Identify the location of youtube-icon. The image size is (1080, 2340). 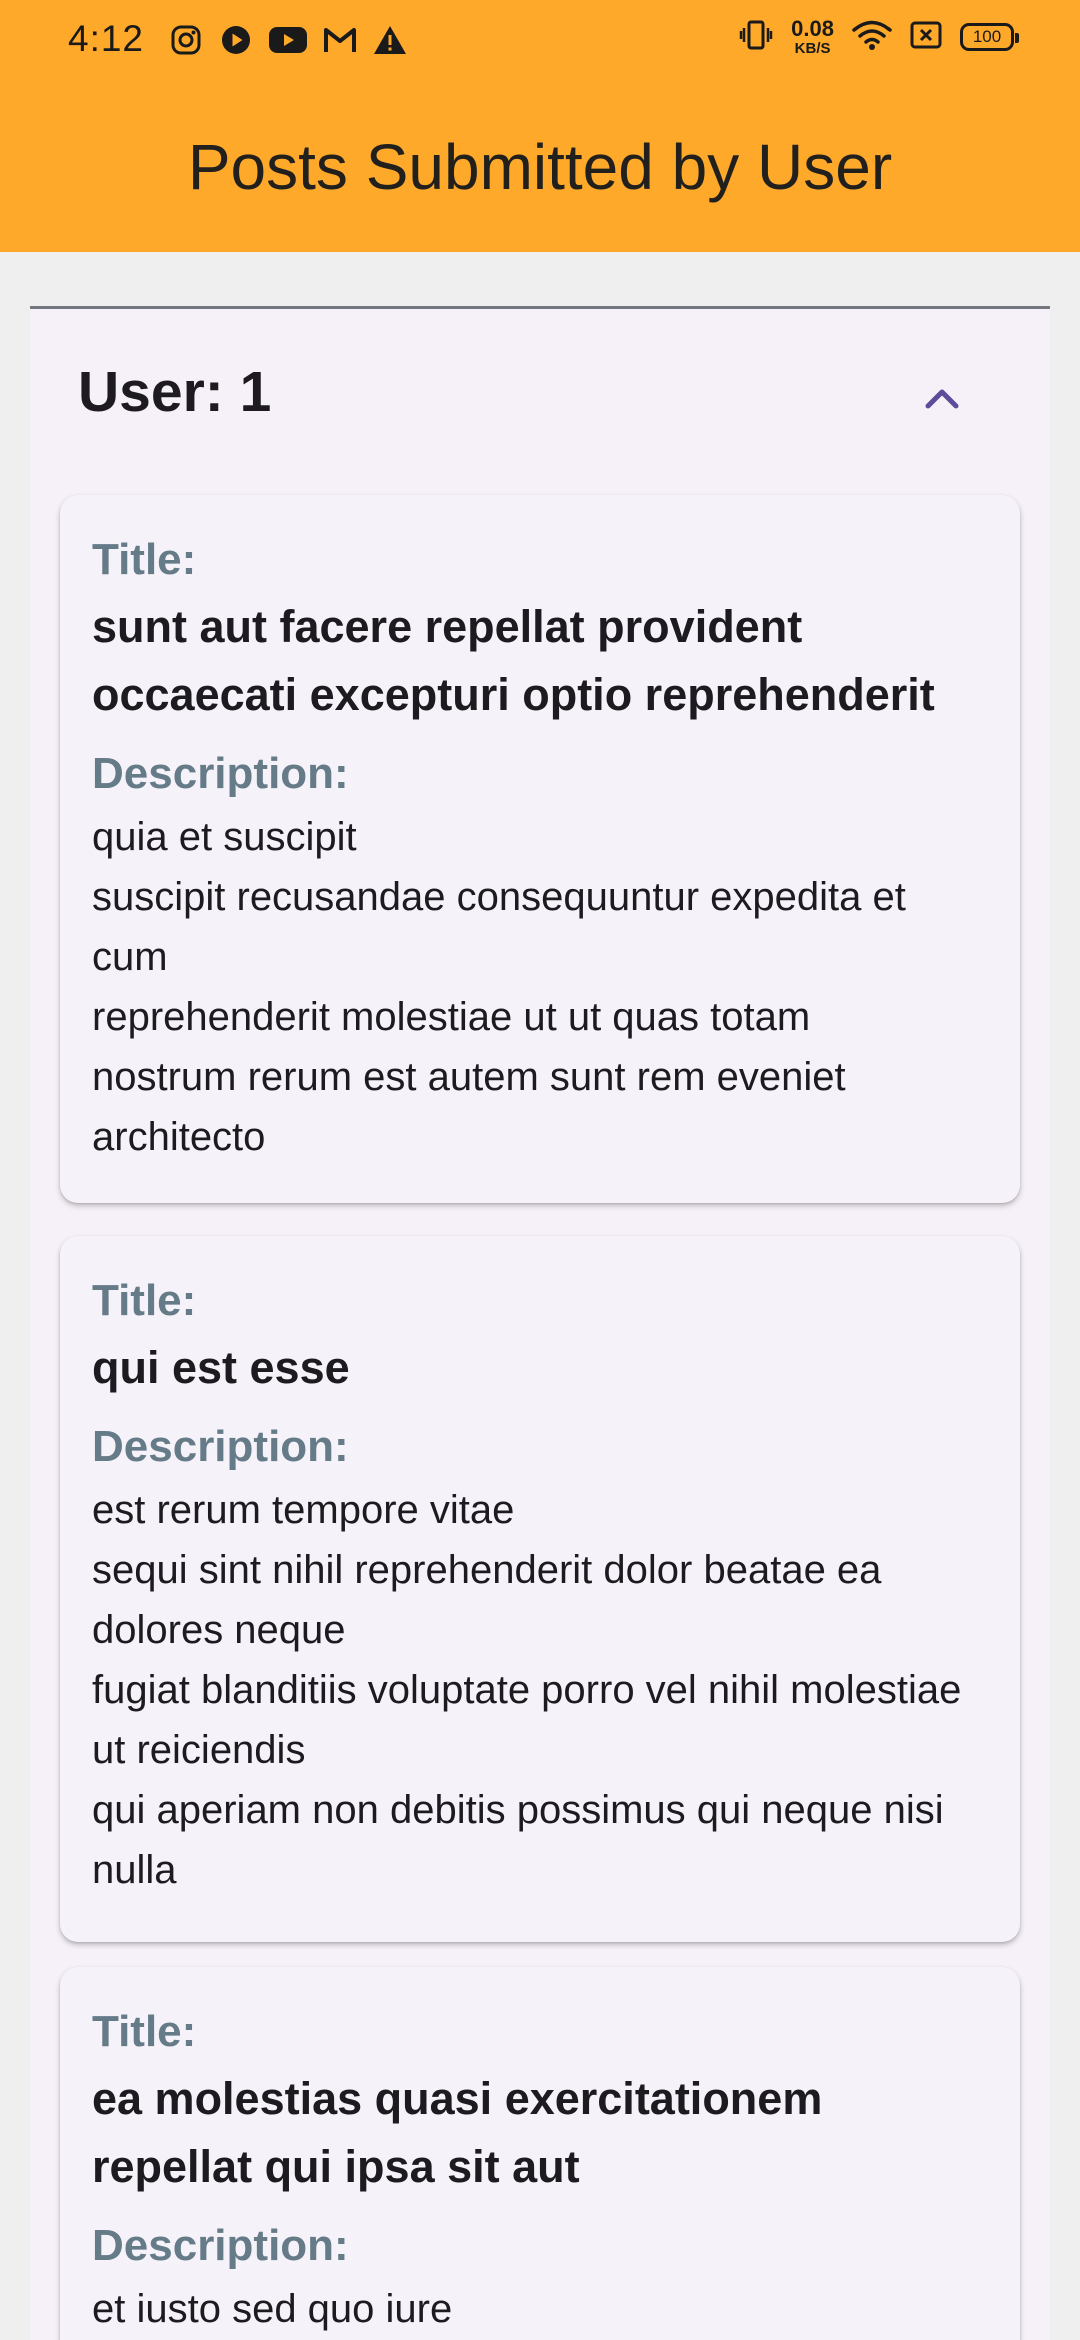
(288, 40).